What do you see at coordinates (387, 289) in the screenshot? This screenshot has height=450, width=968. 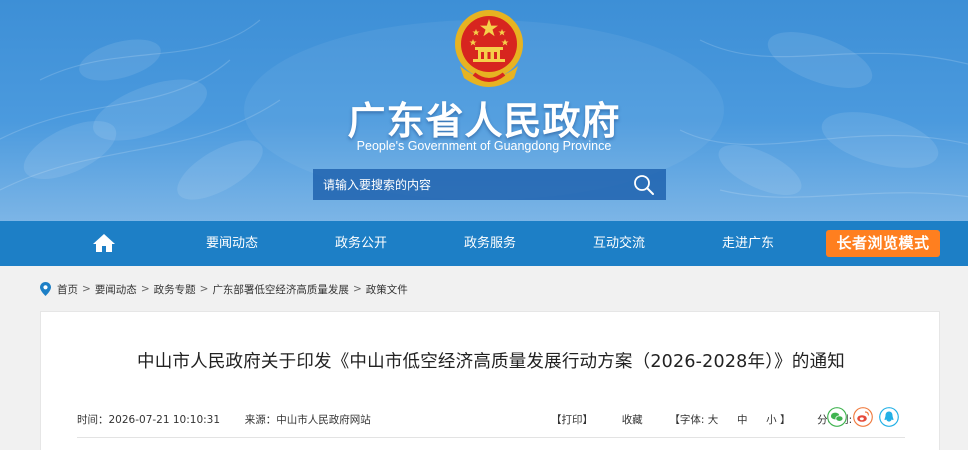 I see `breadcrumb-policy-docs: 政策文件` at bounding box center [387, 289].